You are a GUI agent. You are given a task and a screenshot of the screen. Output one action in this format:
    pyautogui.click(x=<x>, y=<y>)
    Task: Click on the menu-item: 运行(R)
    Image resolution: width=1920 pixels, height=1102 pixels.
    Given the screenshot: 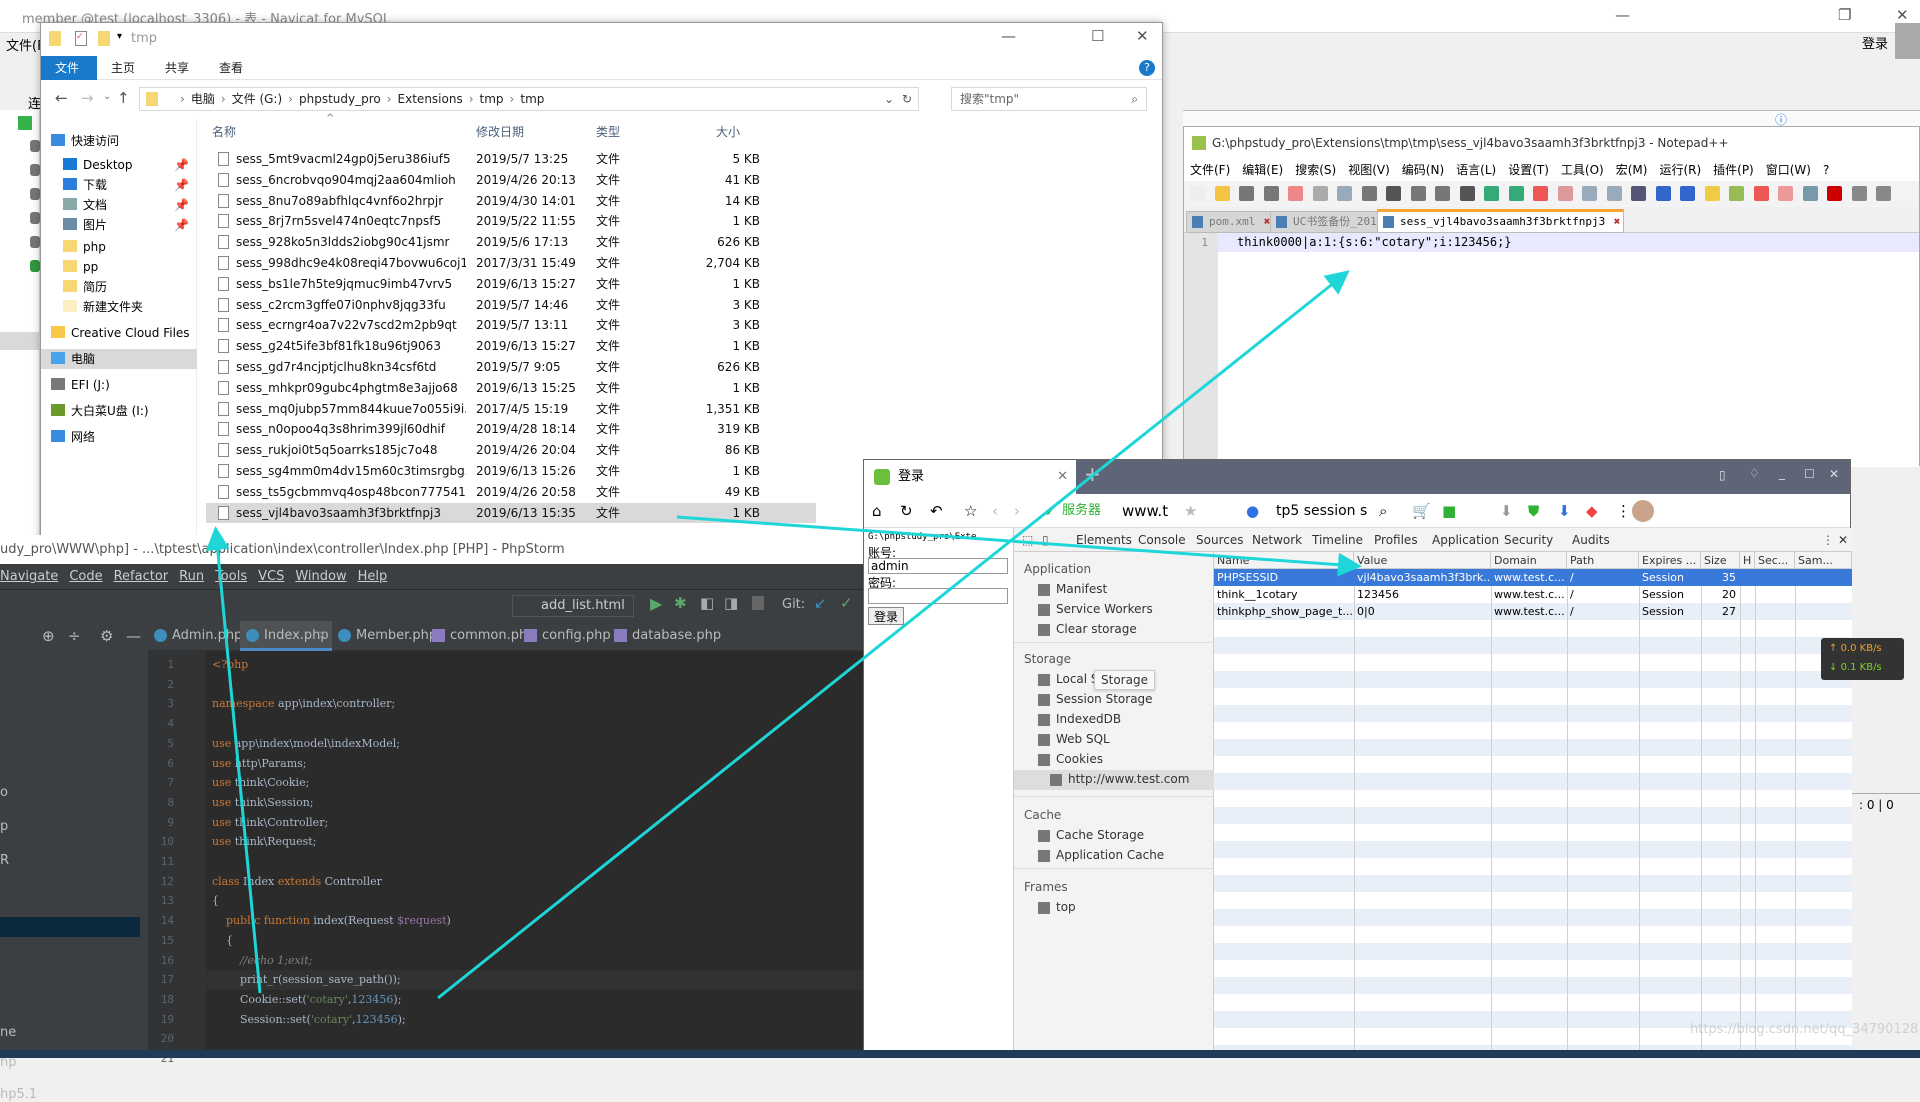 What is the action you would take?
    pyautogui.click(x=1680, y=170)
    